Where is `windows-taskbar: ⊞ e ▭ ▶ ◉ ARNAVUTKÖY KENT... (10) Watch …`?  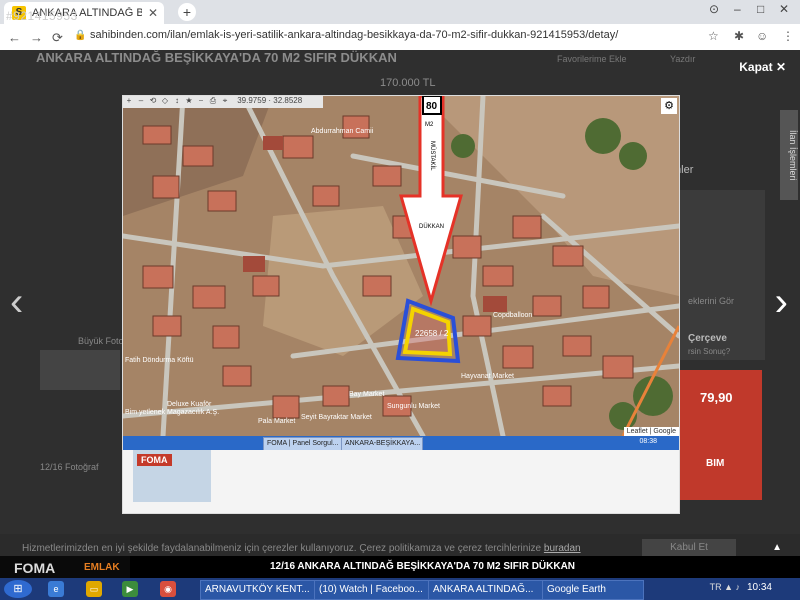
windows-taskbar: ⊞ e ▭ ▶ ◉ ARNAVUTKÖY KENT... (10) Watch … is located at coordinates (400, 589).